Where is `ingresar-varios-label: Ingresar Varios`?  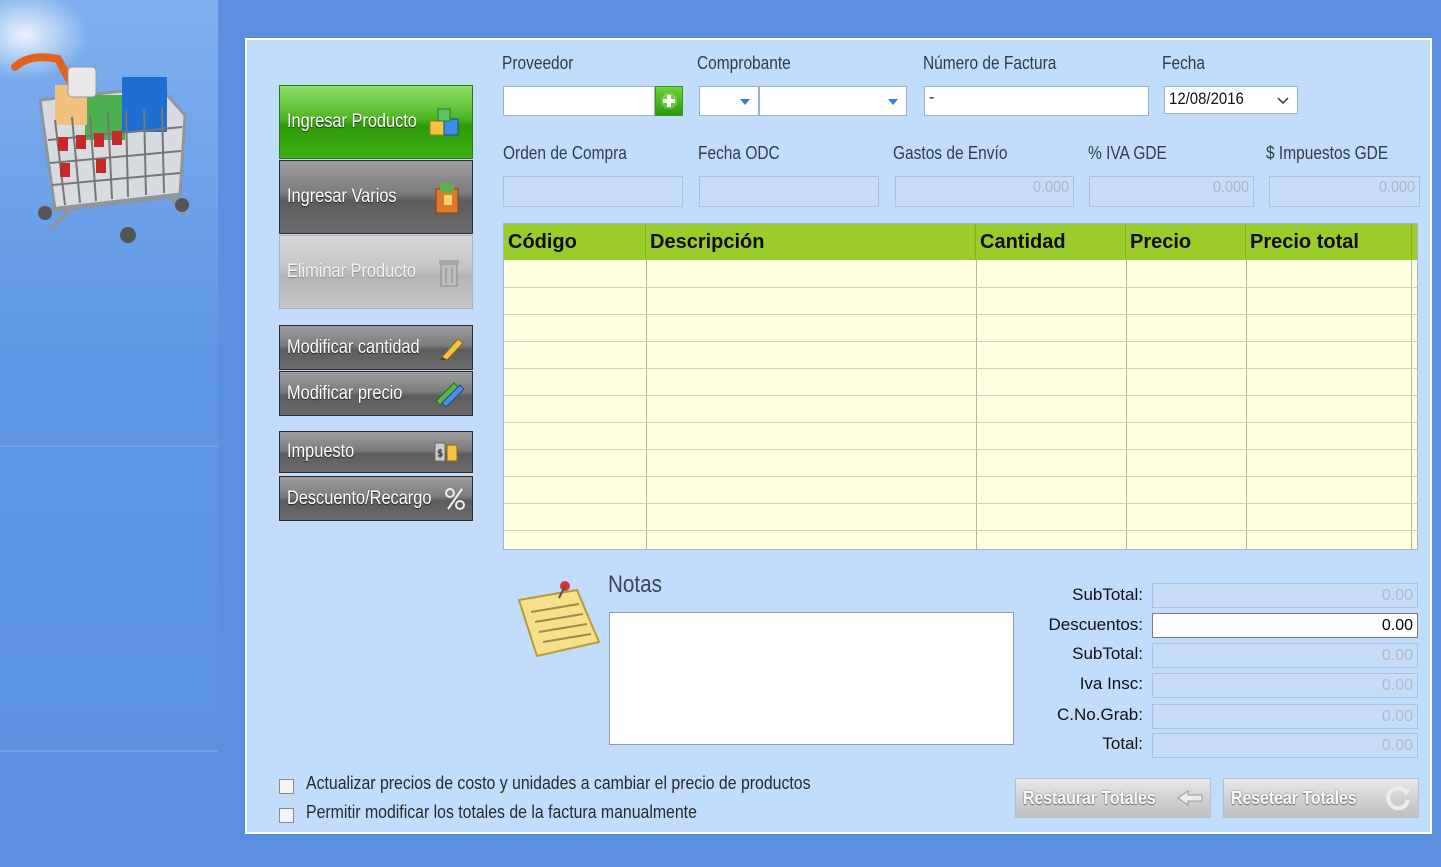
ingresar-varios-label: Ingresar Varios is located at coordinates (342, 196).